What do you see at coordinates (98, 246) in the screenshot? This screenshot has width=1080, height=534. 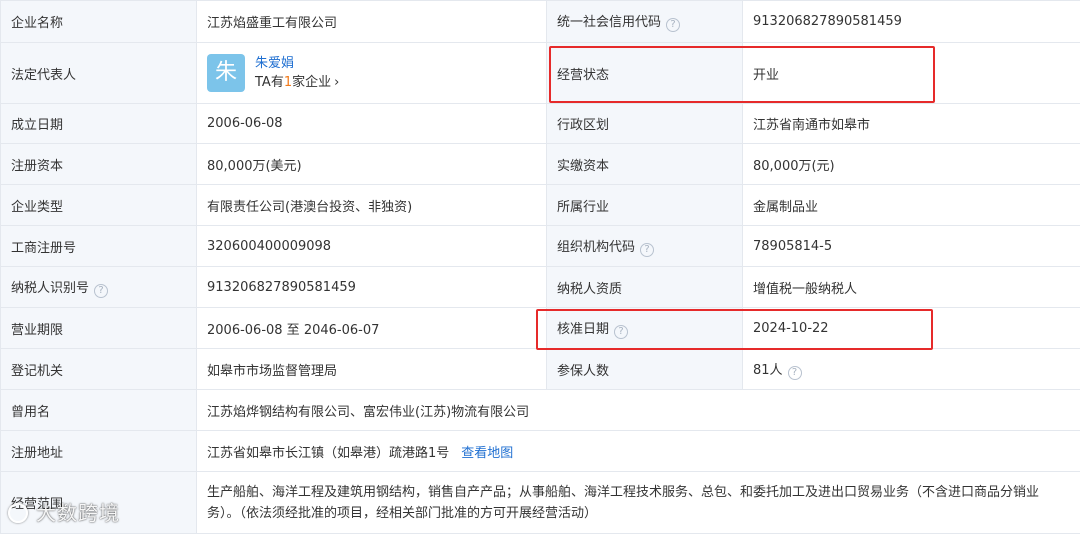 I see `reg-number-label: 工商注册号` at bounding box center [98, 246].